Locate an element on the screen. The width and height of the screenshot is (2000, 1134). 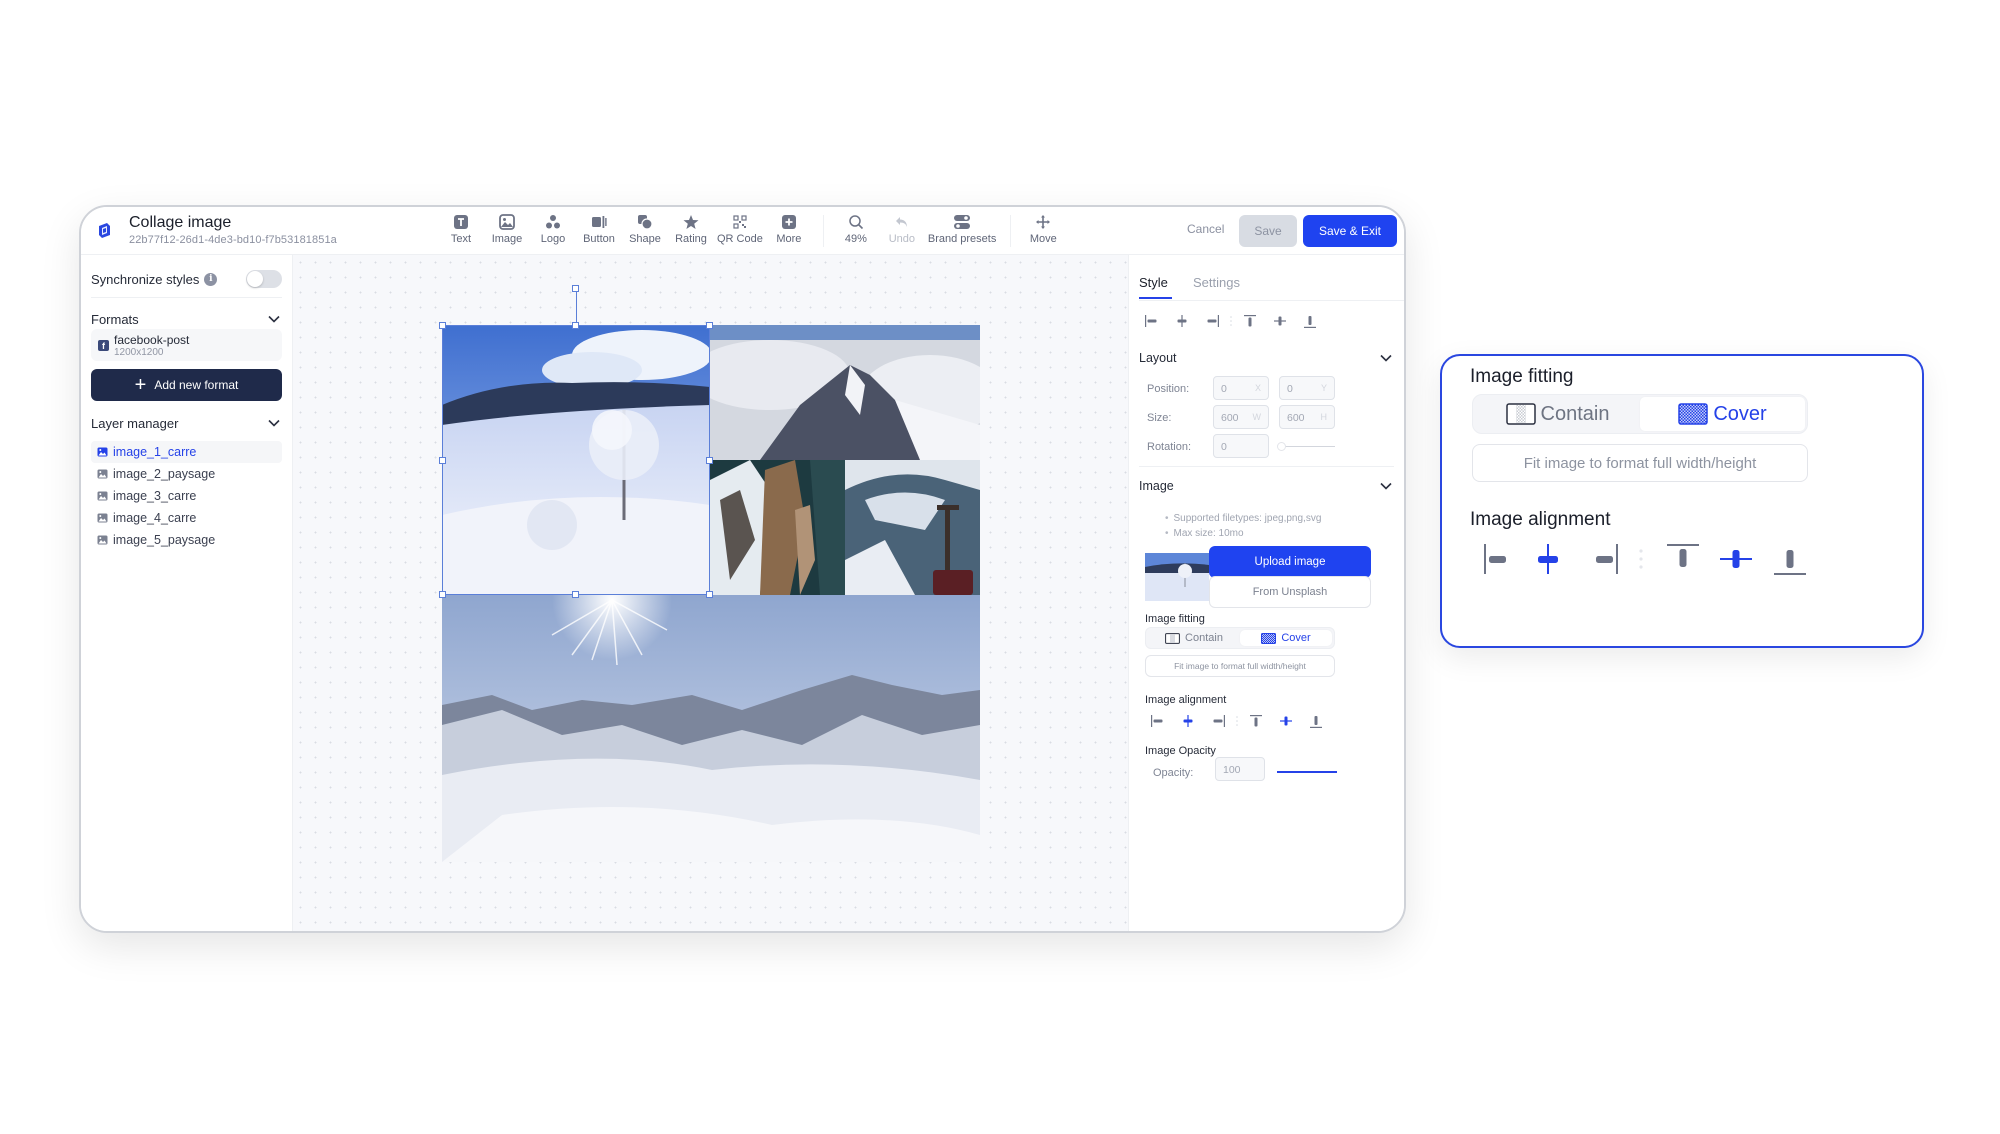
image-section-header: Image is located at coordinates (1265, 486).